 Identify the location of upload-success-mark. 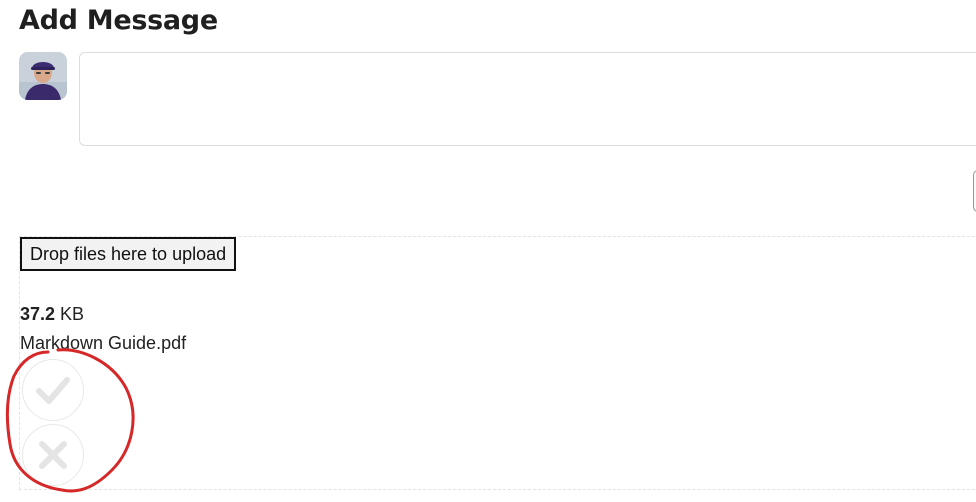
(53, 390).